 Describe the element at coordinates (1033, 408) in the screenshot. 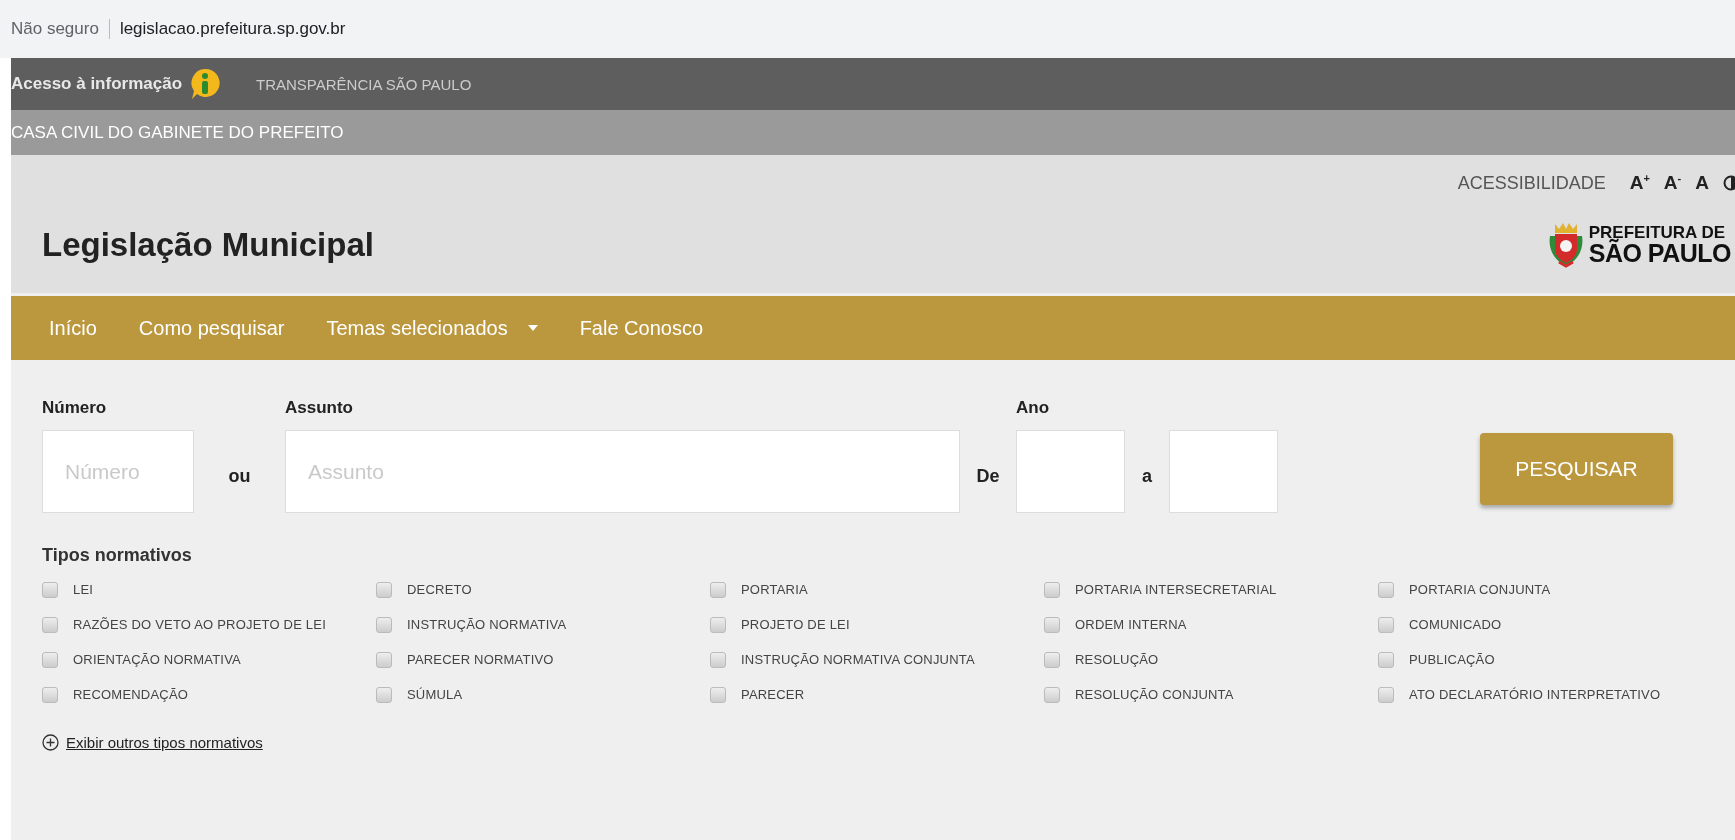

I see `field-label: Ano` at that location.